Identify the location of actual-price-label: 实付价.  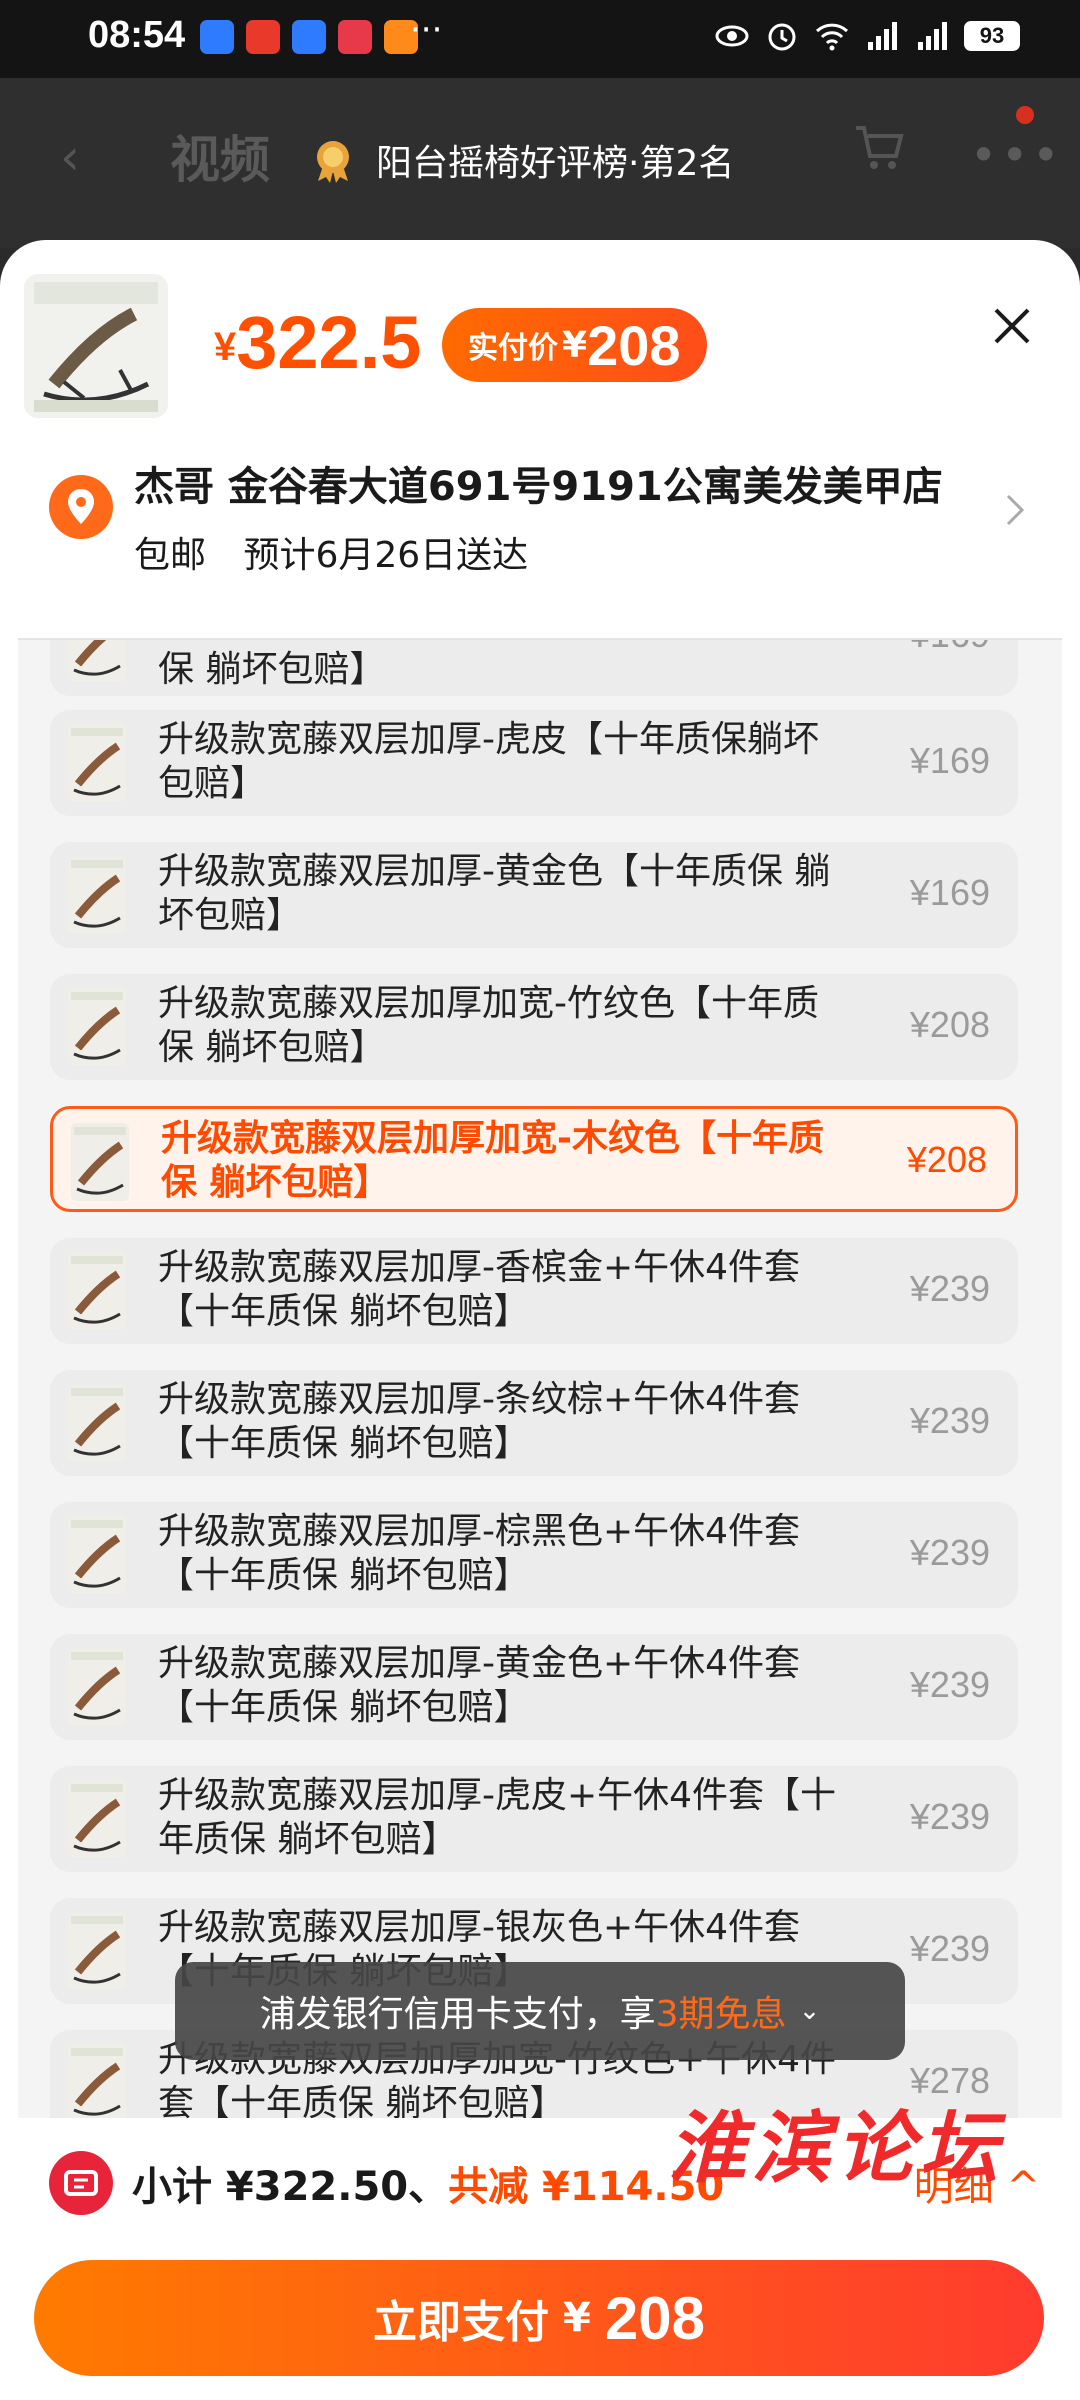
(513, 348).